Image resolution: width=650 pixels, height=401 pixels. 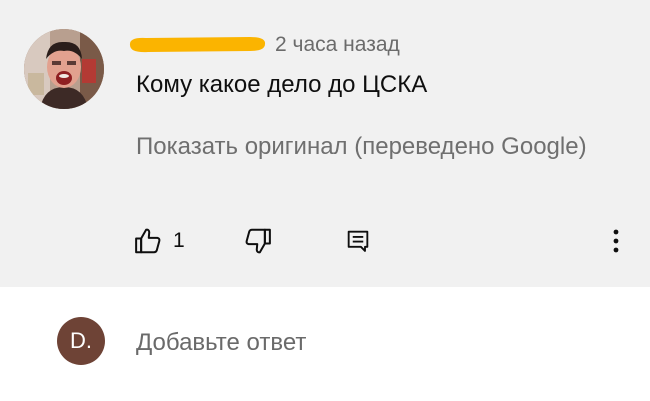 I want to click on comment-text: Кому какое дело до ЦСКА, so click(x=282, y=84).